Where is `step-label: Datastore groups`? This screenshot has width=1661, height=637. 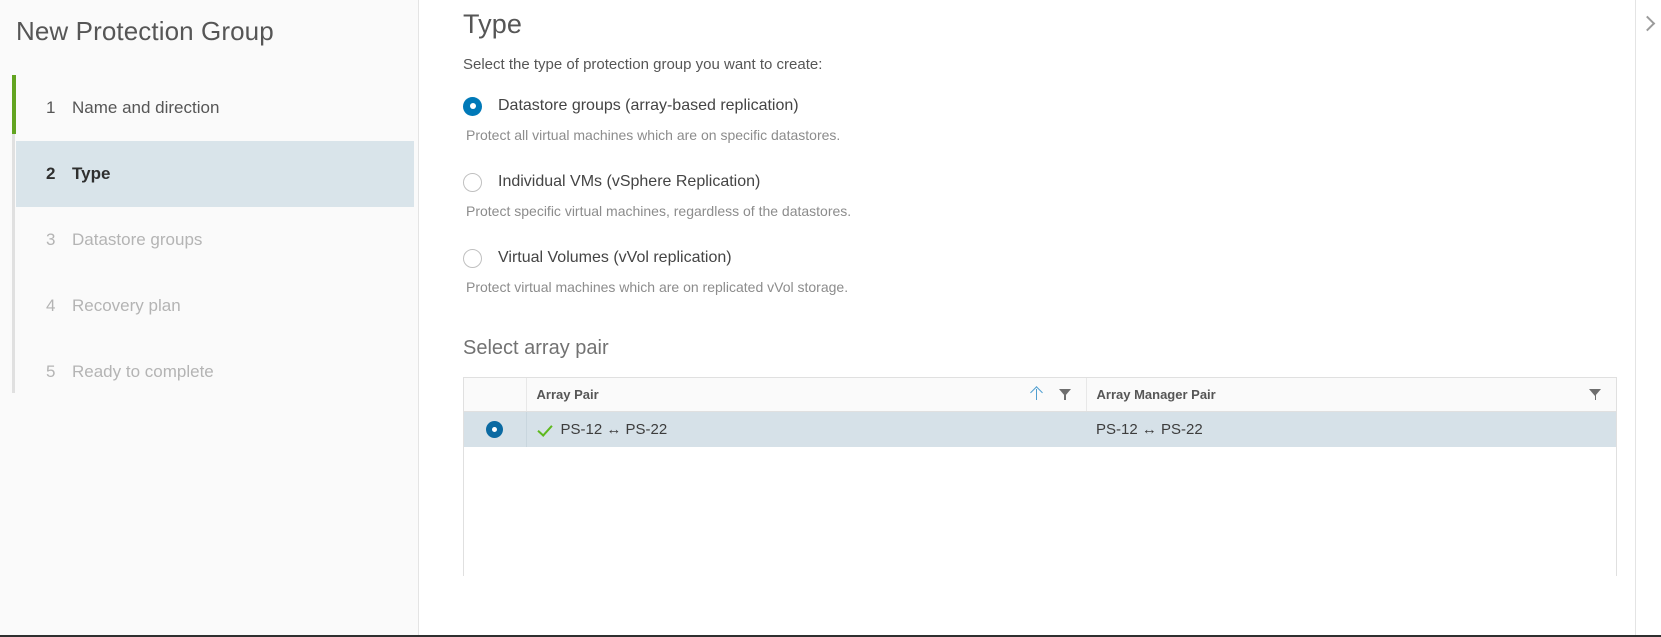 step-label: Datastore groups is located at coordinates (137, 239).